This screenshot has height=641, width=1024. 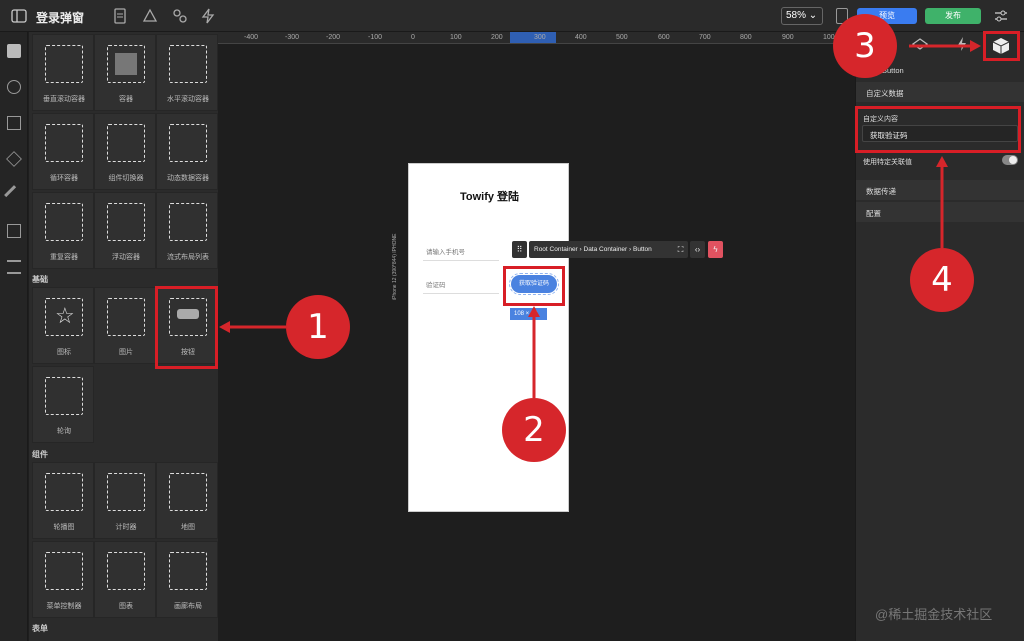 What do you see at coordinates (14, 51) in the screenshot?
I see `components-cube-icon` at bounding box center [14, 51].